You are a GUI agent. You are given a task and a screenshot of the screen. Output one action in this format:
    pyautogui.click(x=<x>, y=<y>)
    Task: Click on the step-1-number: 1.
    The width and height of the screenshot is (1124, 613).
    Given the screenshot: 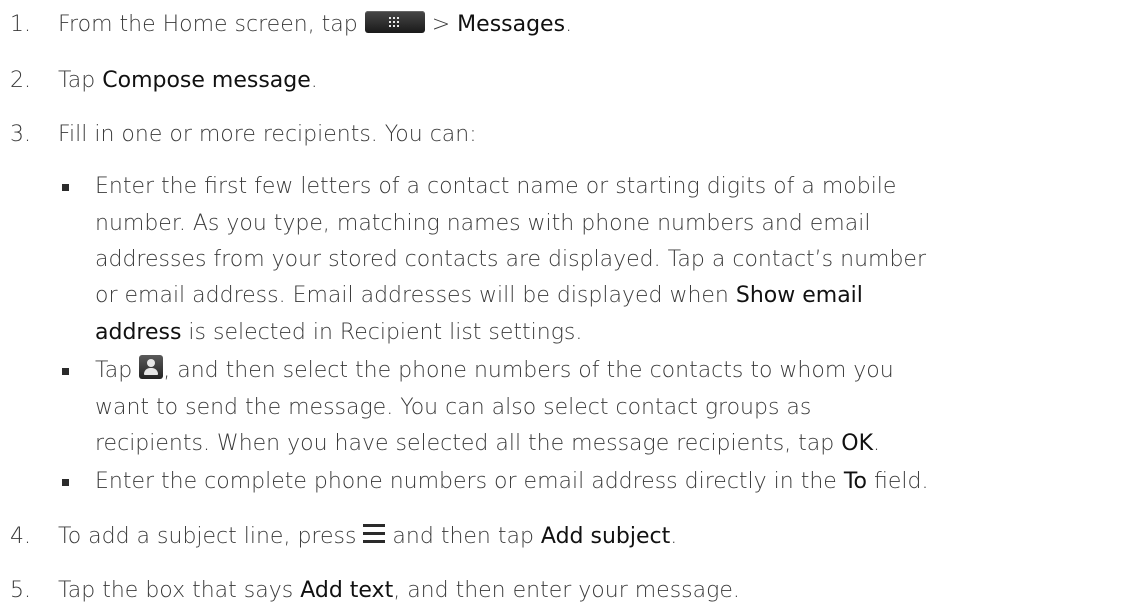 What is the action you would take?
    pyautogui.click(x=20, y=24)
    